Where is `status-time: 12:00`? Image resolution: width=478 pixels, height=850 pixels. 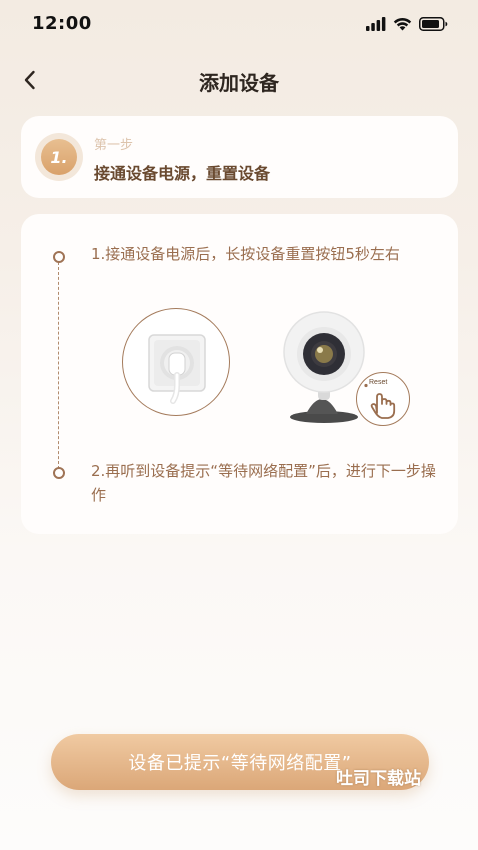
status-time: 12:00 is located at coordinates (62, 23).